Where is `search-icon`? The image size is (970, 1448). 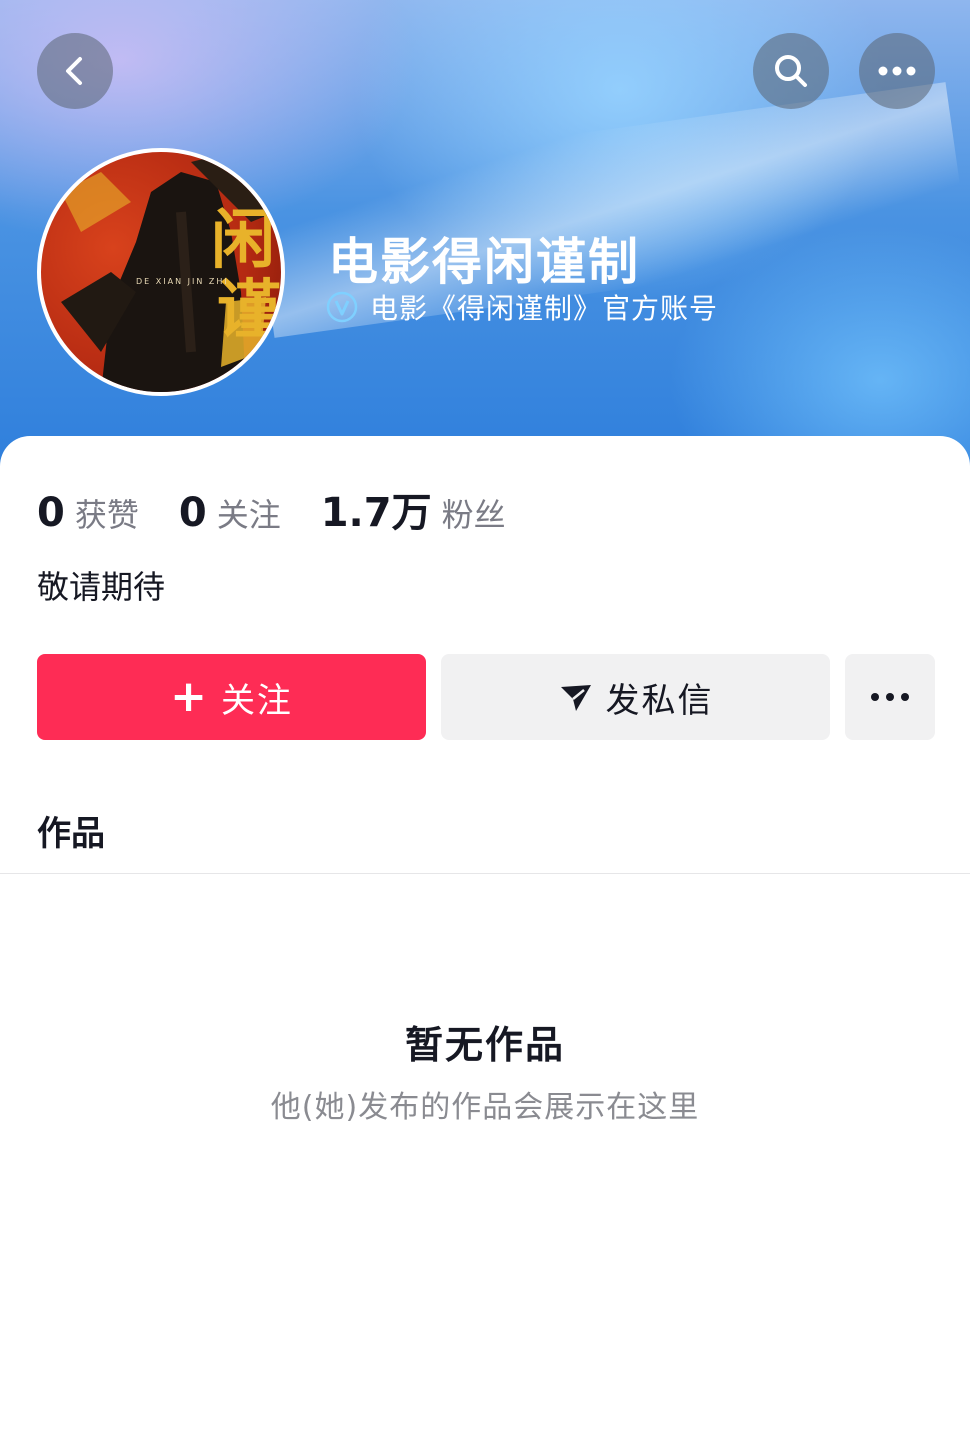
search-icon is located at coordinates (791, 71).